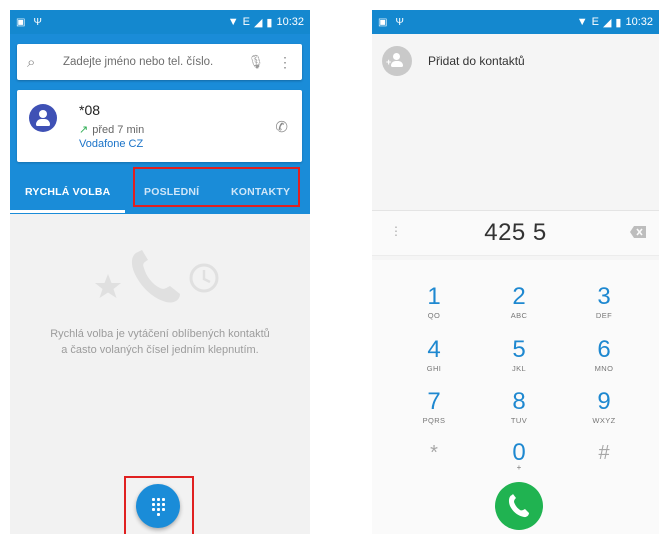 The image size is (659, 534). What do you see at coordinates (31, 62) in the screenshot?
I see `search-icon: ⌕` at bounding box center [31, 62].